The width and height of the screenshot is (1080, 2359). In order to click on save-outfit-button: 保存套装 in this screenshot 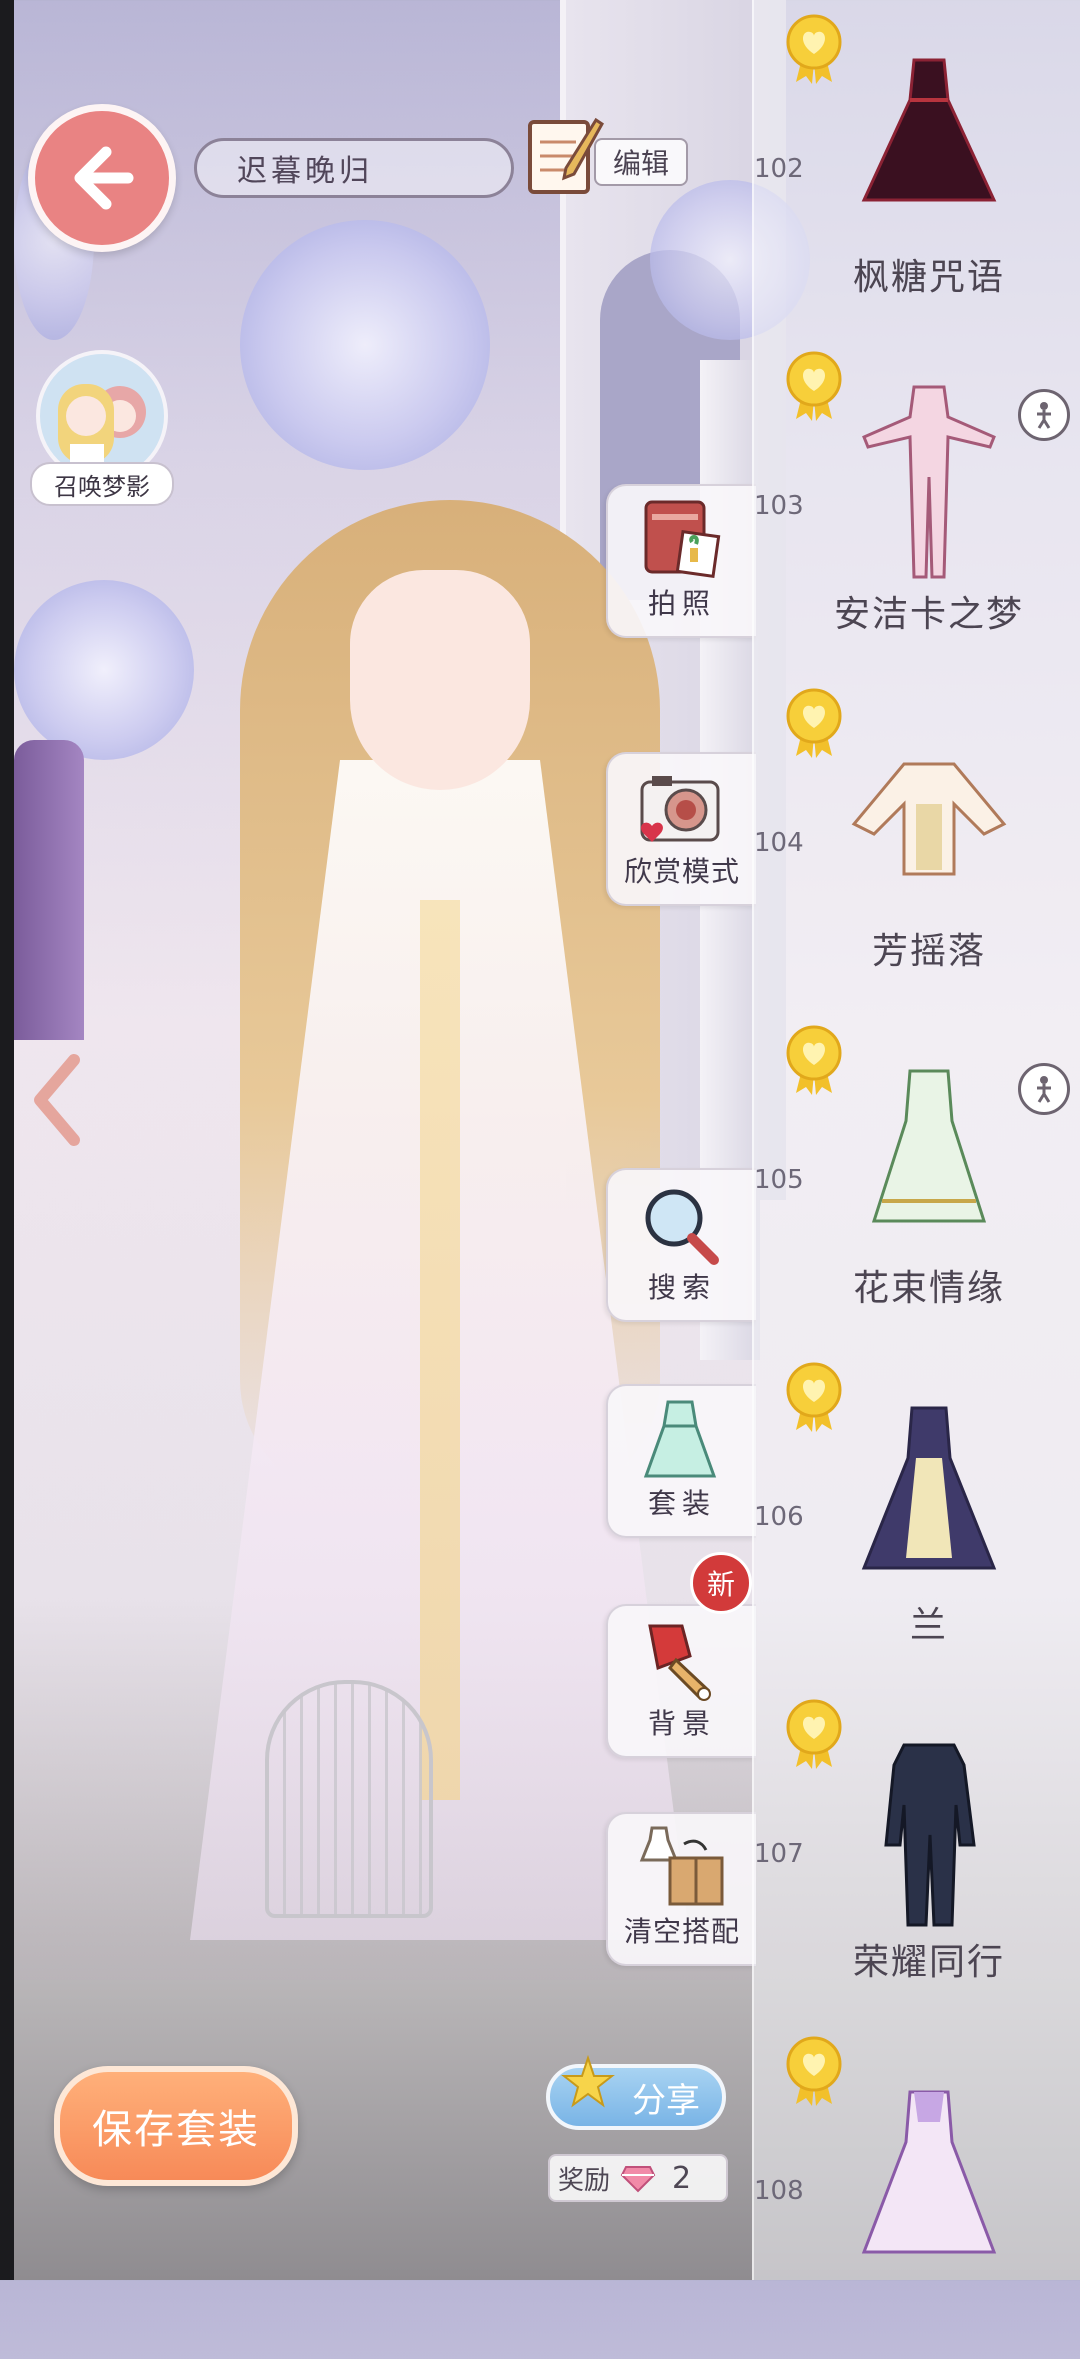, I will do `click(176, 2126)`.